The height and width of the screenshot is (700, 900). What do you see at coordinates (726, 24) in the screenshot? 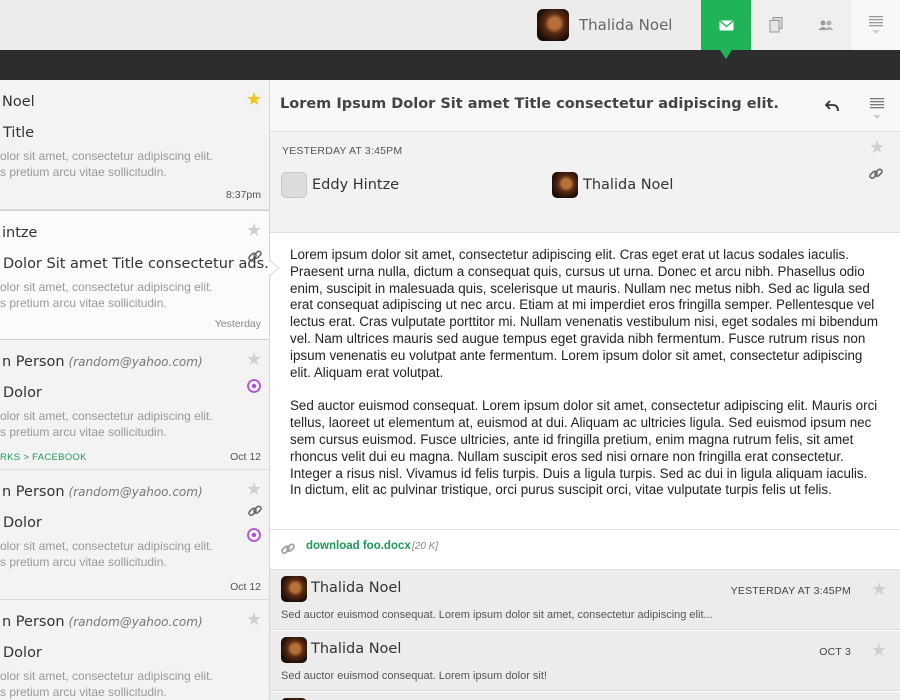
I see `mail-icon` at bounding box center [726, 24].